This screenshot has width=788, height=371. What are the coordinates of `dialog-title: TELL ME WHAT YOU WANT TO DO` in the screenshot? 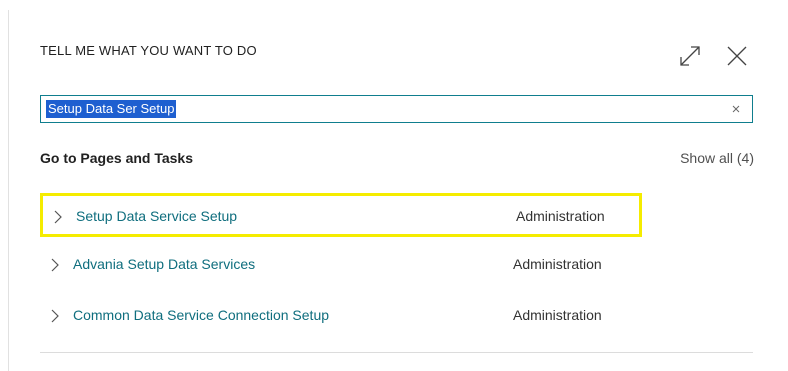 It's located at (148, 50).